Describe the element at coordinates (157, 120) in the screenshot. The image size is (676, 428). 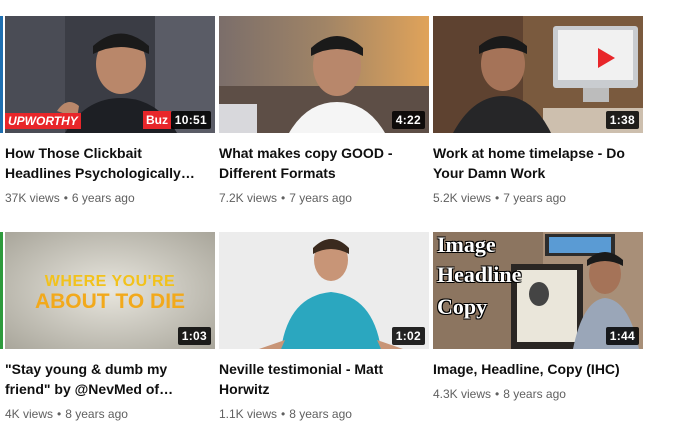
I see `thumbnail-overlay-text: Buz` at that location.